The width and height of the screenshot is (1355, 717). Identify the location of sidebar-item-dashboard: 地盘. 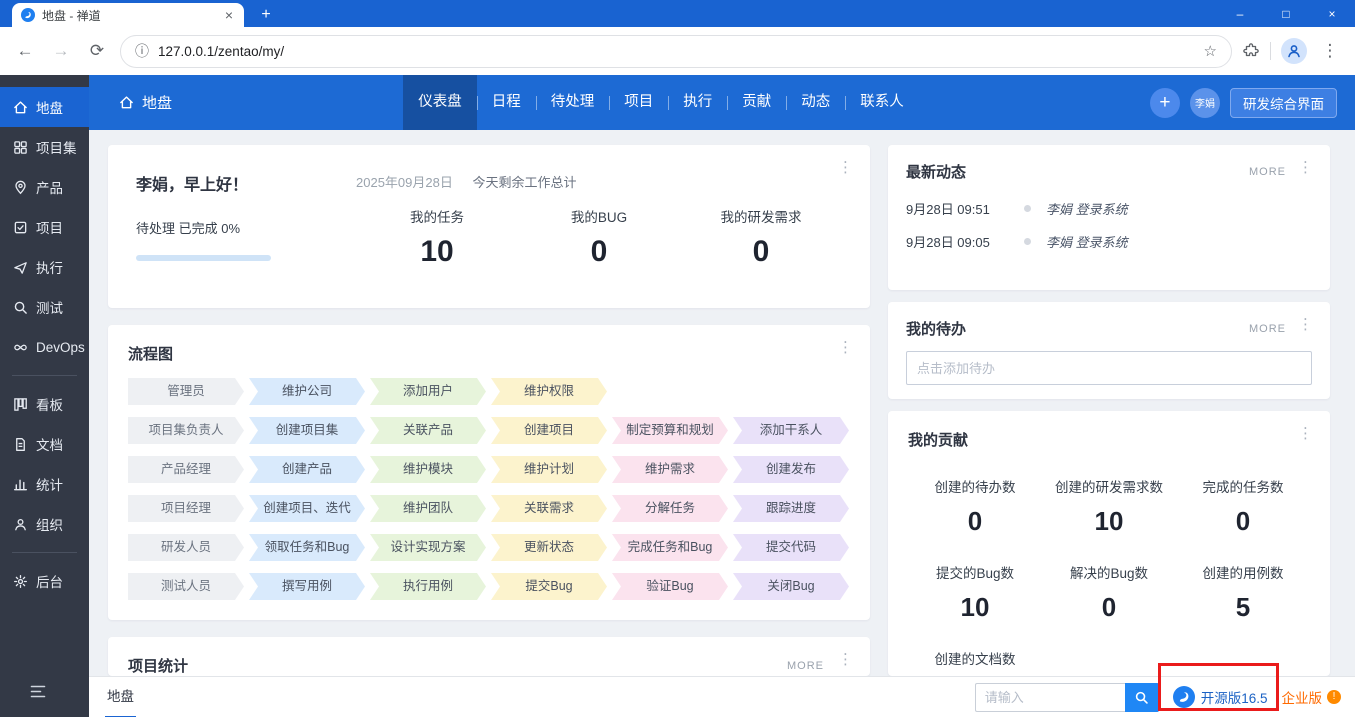
(44, 107).